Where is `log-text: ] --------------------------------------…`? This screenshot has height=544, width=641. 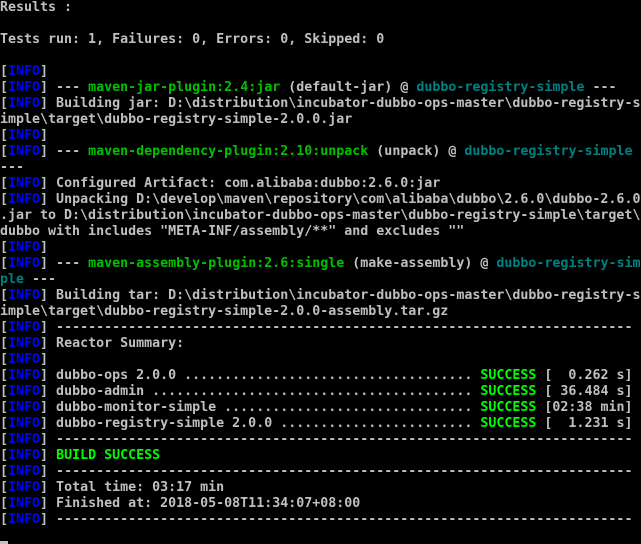 log-text: ] --------------------------------------… is located at coordinates (336, 439).